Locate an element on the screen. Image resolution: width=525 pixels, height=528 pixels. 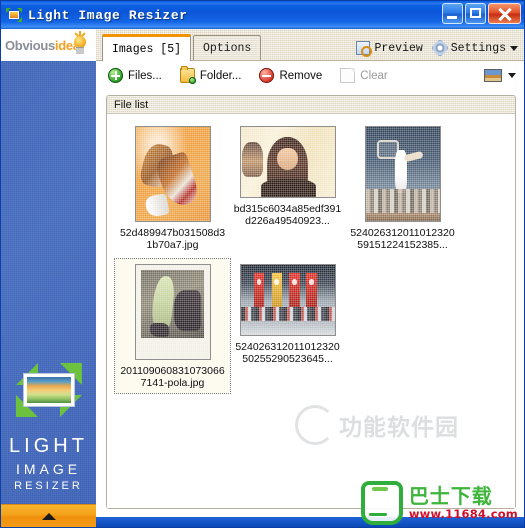
status-bar is located at coordinates (310, 522).